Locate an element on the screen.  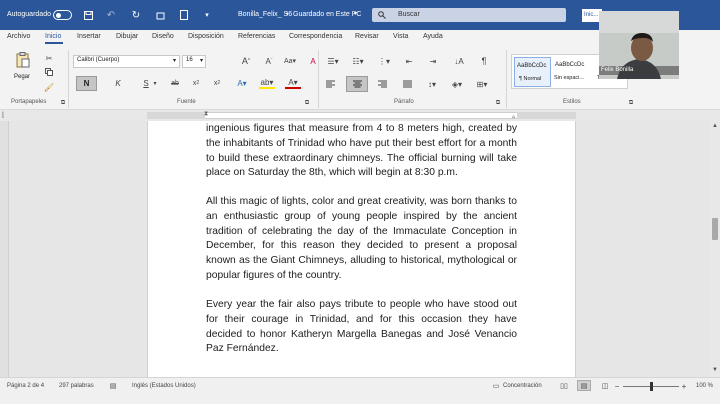
zoom-in-icon: + is located at coordinates (684, 386).